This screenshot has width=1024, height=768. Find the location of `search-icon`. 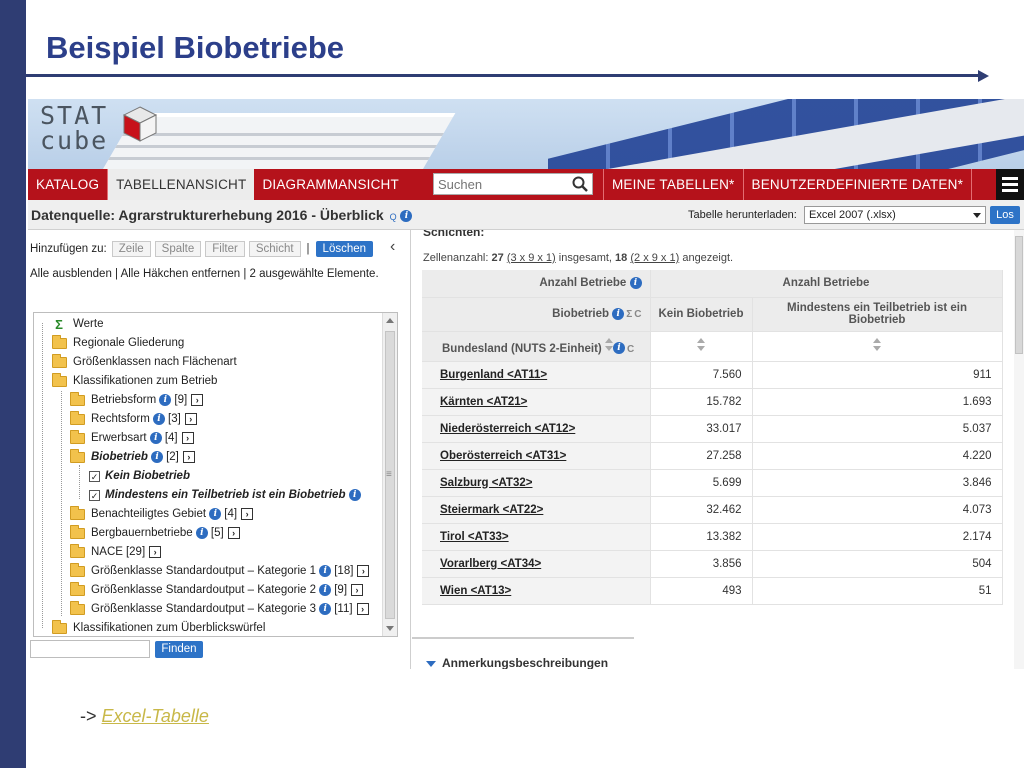

search-icon is located at coordinates (580, 184).